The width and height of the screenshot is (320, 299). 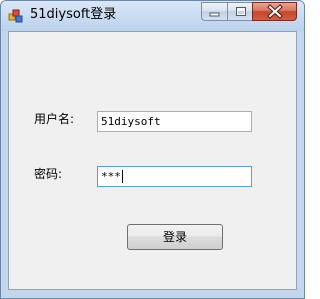 I want to click on close-button, so click(x=274, y=11).